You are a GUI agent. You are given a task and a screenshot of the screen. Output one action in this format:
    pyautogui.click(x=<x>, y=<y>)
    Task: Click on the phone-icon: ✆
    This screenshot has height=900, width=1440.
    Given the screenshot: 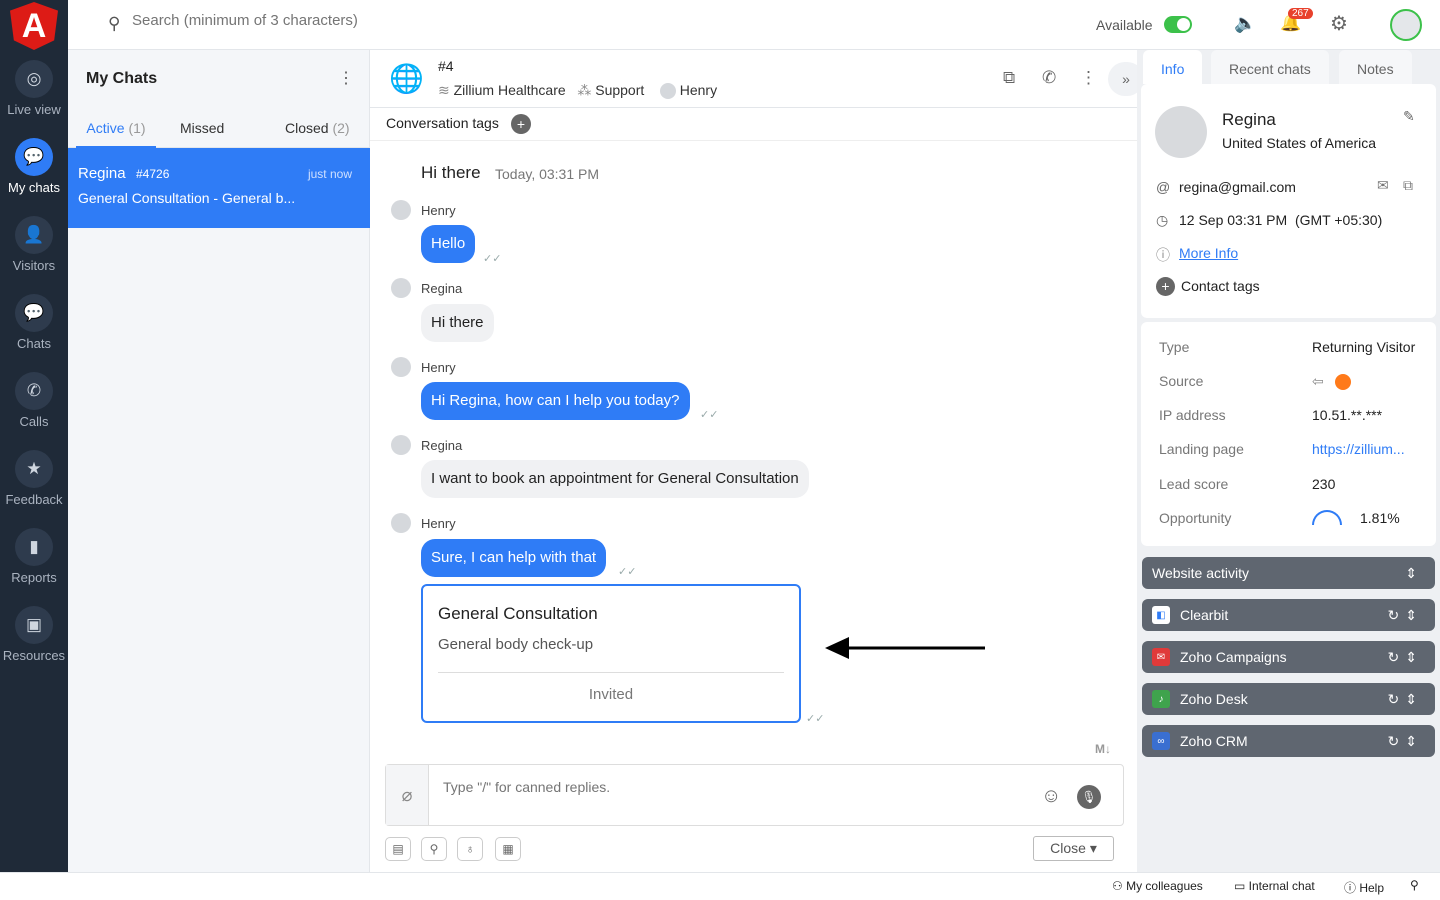 What is the action you would take?
    pyautogui.click(x=1049, y=78)
    